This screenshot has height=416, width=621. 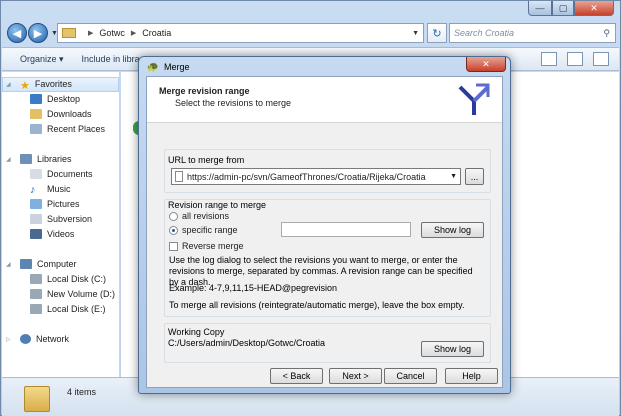 What do you see at coordinates (81, 294) in the screenshot?
I see `nav-label: New Volume (D:)` at bounding box center [81, 294].